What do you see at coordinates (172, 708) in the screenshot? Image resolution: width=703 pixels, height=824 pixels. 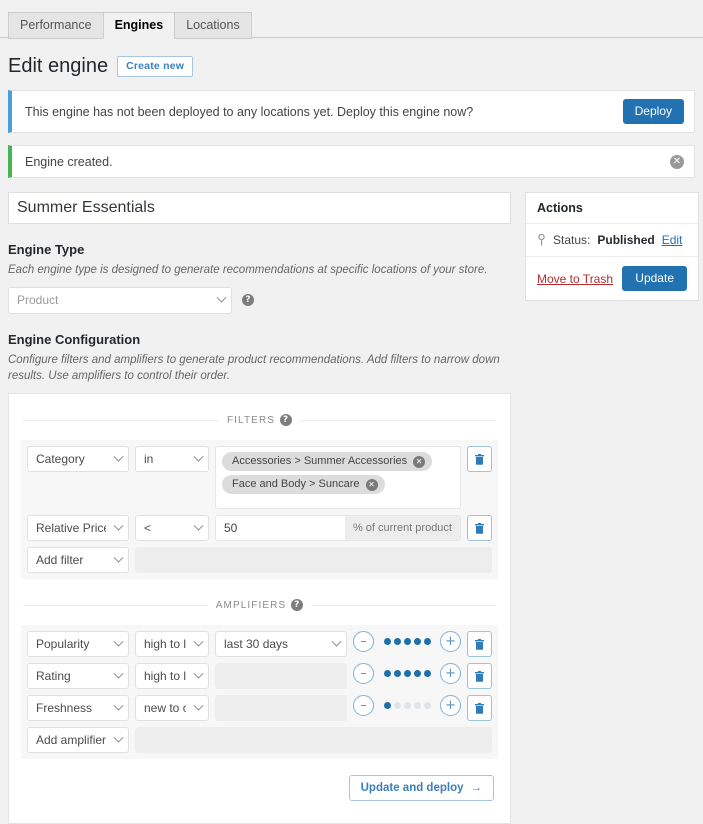 I see `amplifier-order-select: new to old` at bounding box center [172, 708].